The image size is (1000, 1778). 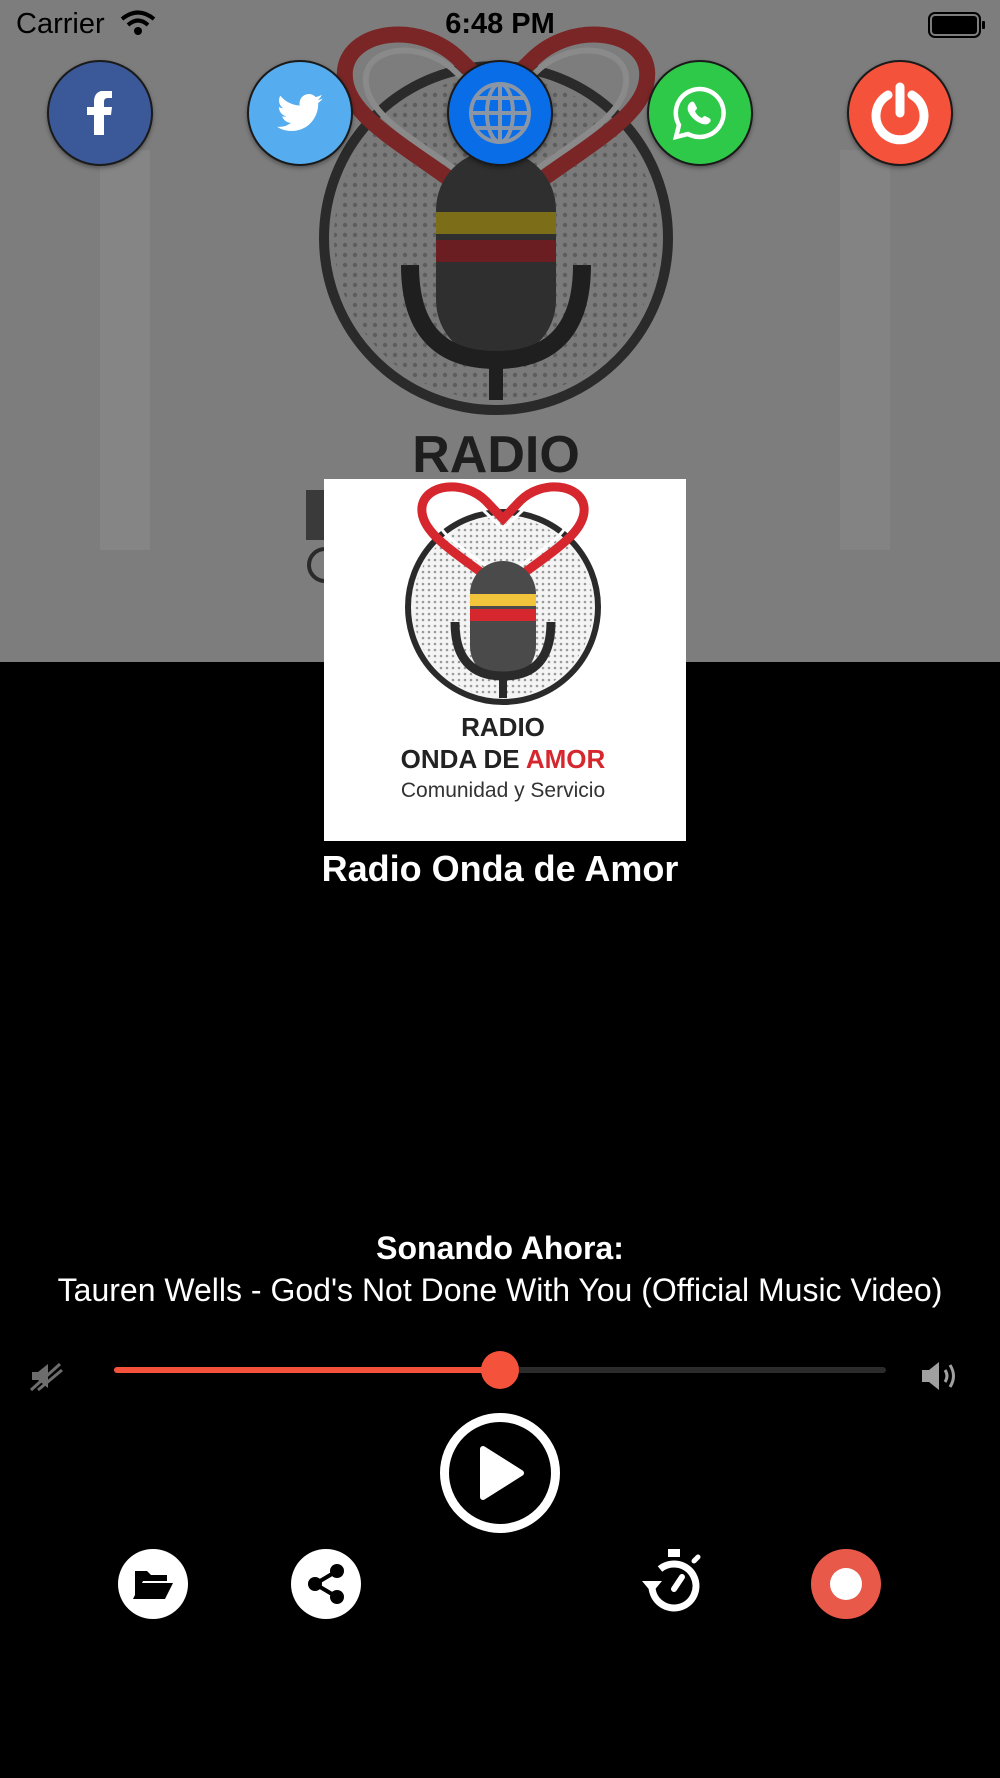 I want to click on facebook-icon, so click(x=99, y=113).